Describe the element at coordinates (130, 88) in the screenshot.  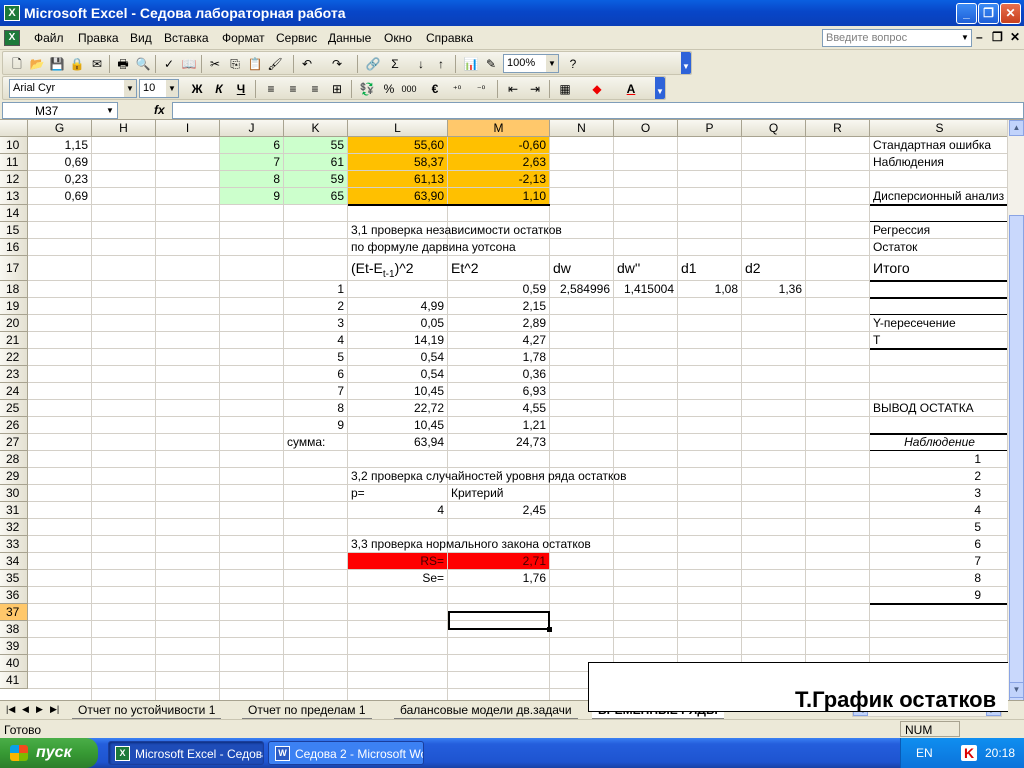
I see `chevron-down-icon: ▼` at that location.